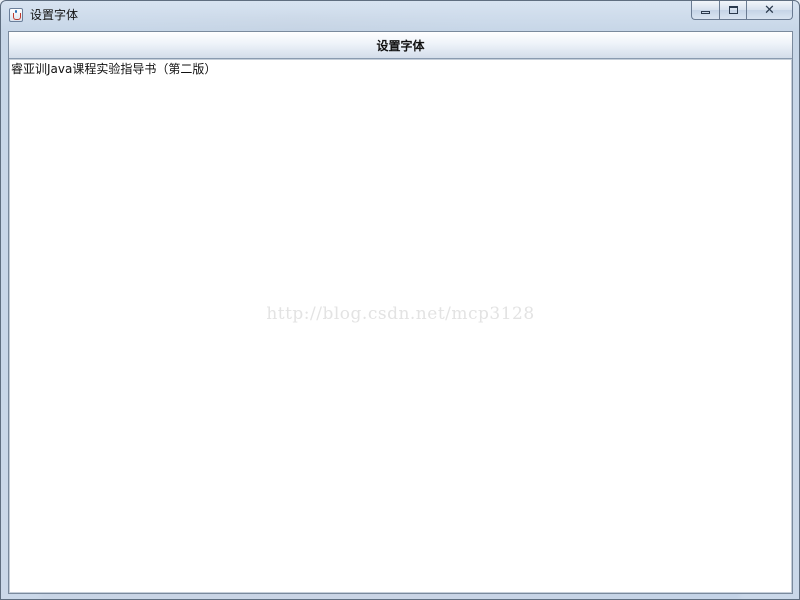  I want to click on minimize-icon, so click(705, 12).